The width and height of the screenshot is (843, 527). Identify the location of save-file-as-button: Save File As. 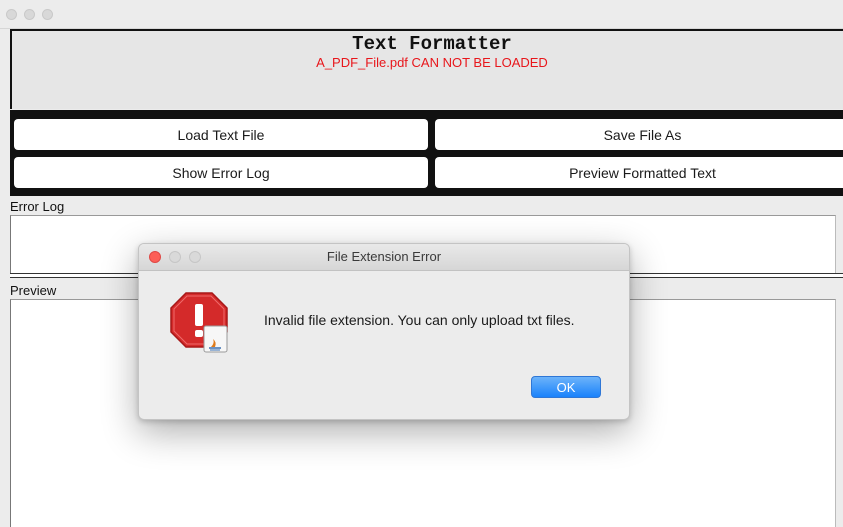
(639, 134).